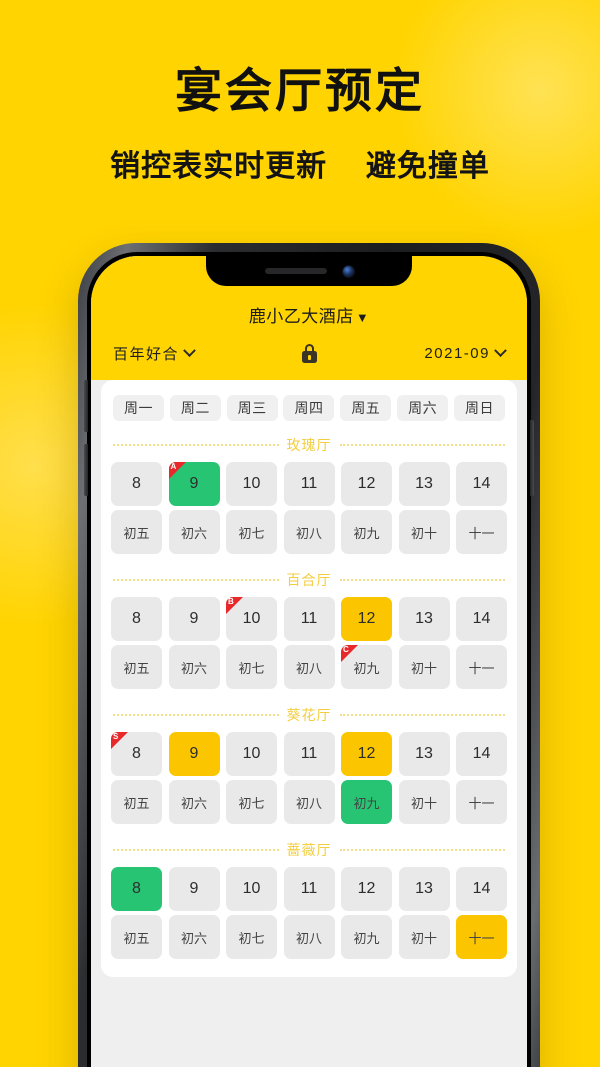 The height and width of the screenshot is (1067, 600). Describe the element at coordinates (309, 850) in the screenshot. I see `hall-name-label: 蔷薇厅` at that location.